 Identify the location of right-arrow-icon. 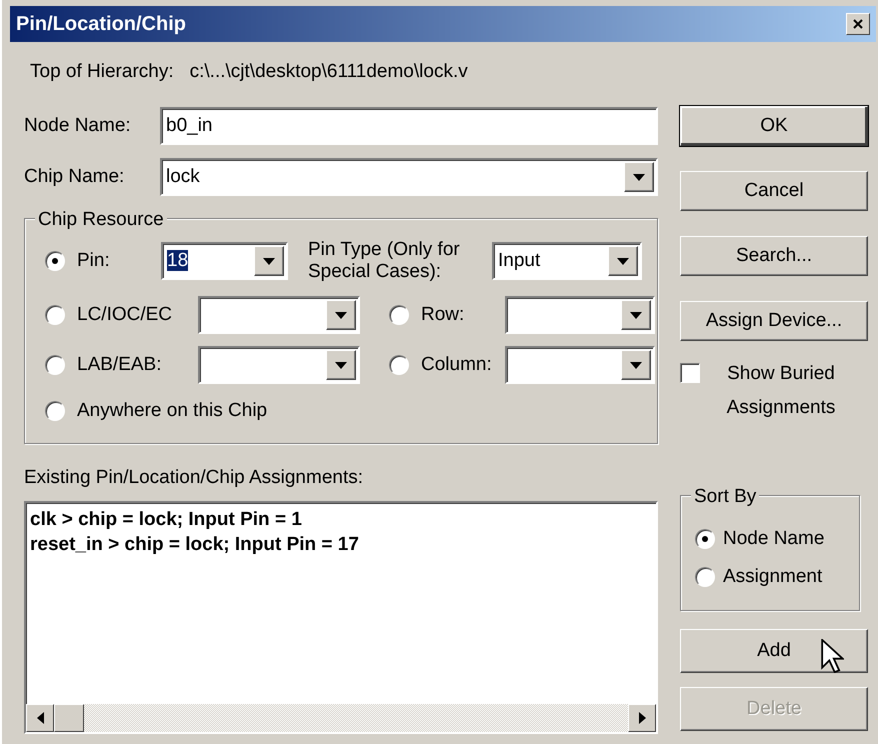
(642, 718).